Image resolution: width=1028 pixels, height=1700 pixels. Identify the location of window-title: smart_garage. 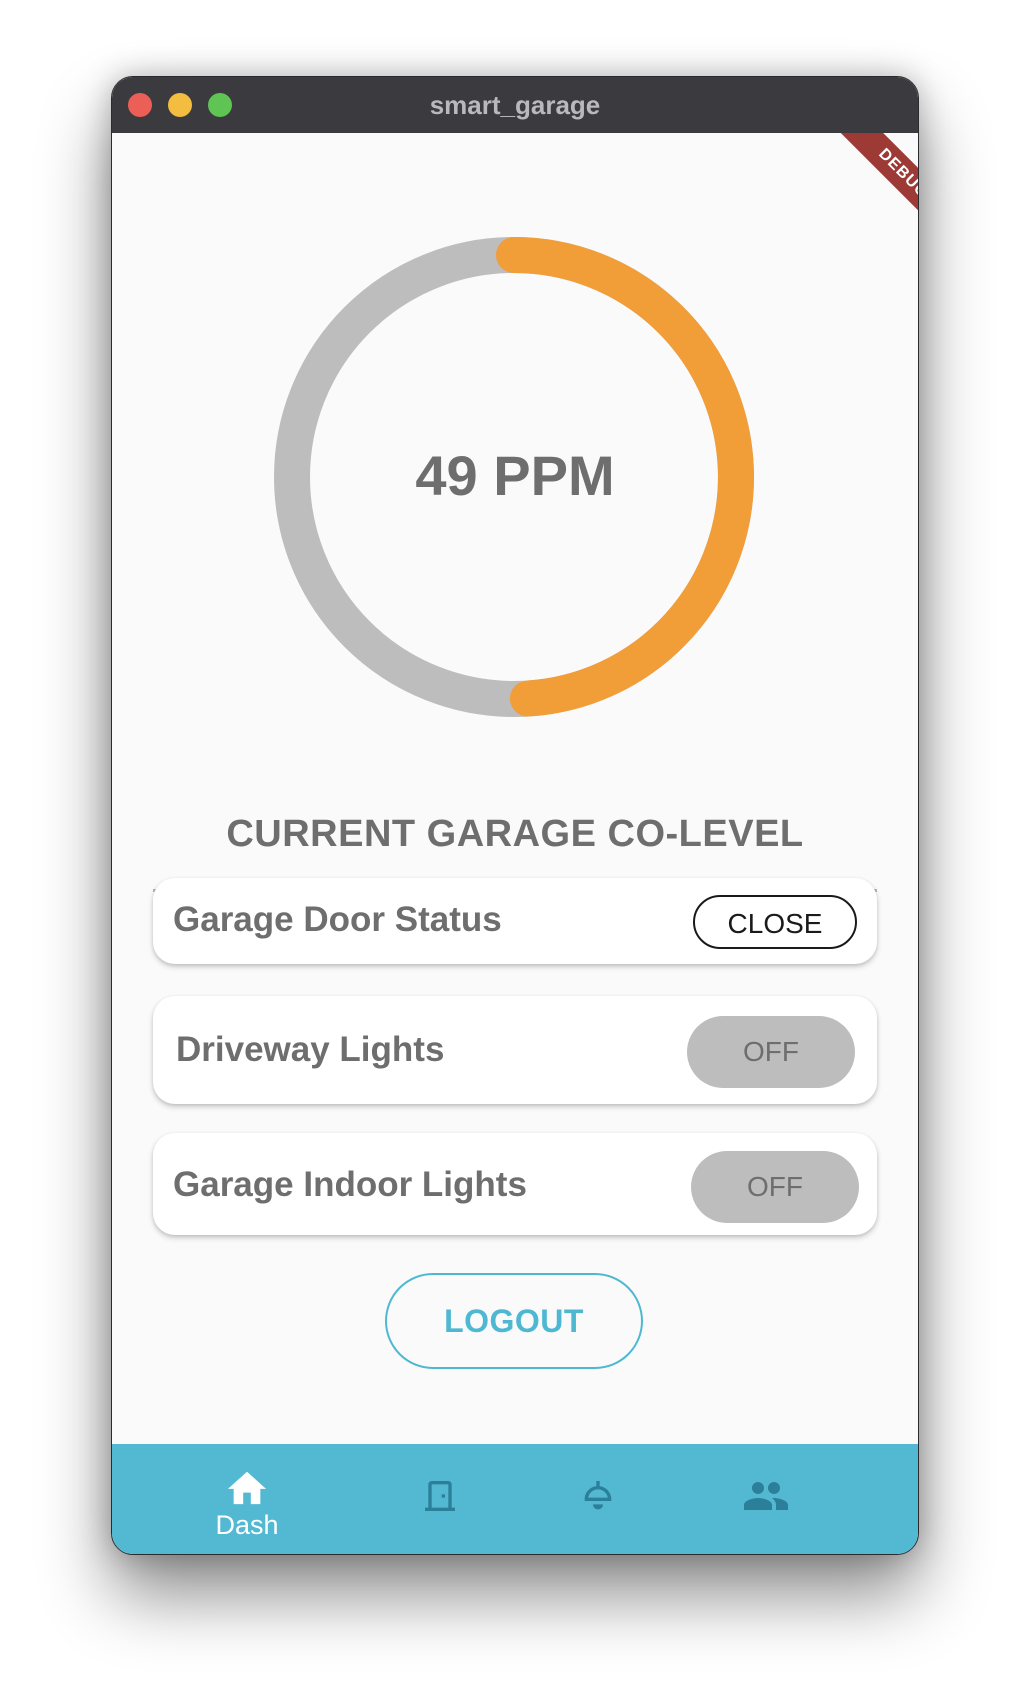
(515, 105).